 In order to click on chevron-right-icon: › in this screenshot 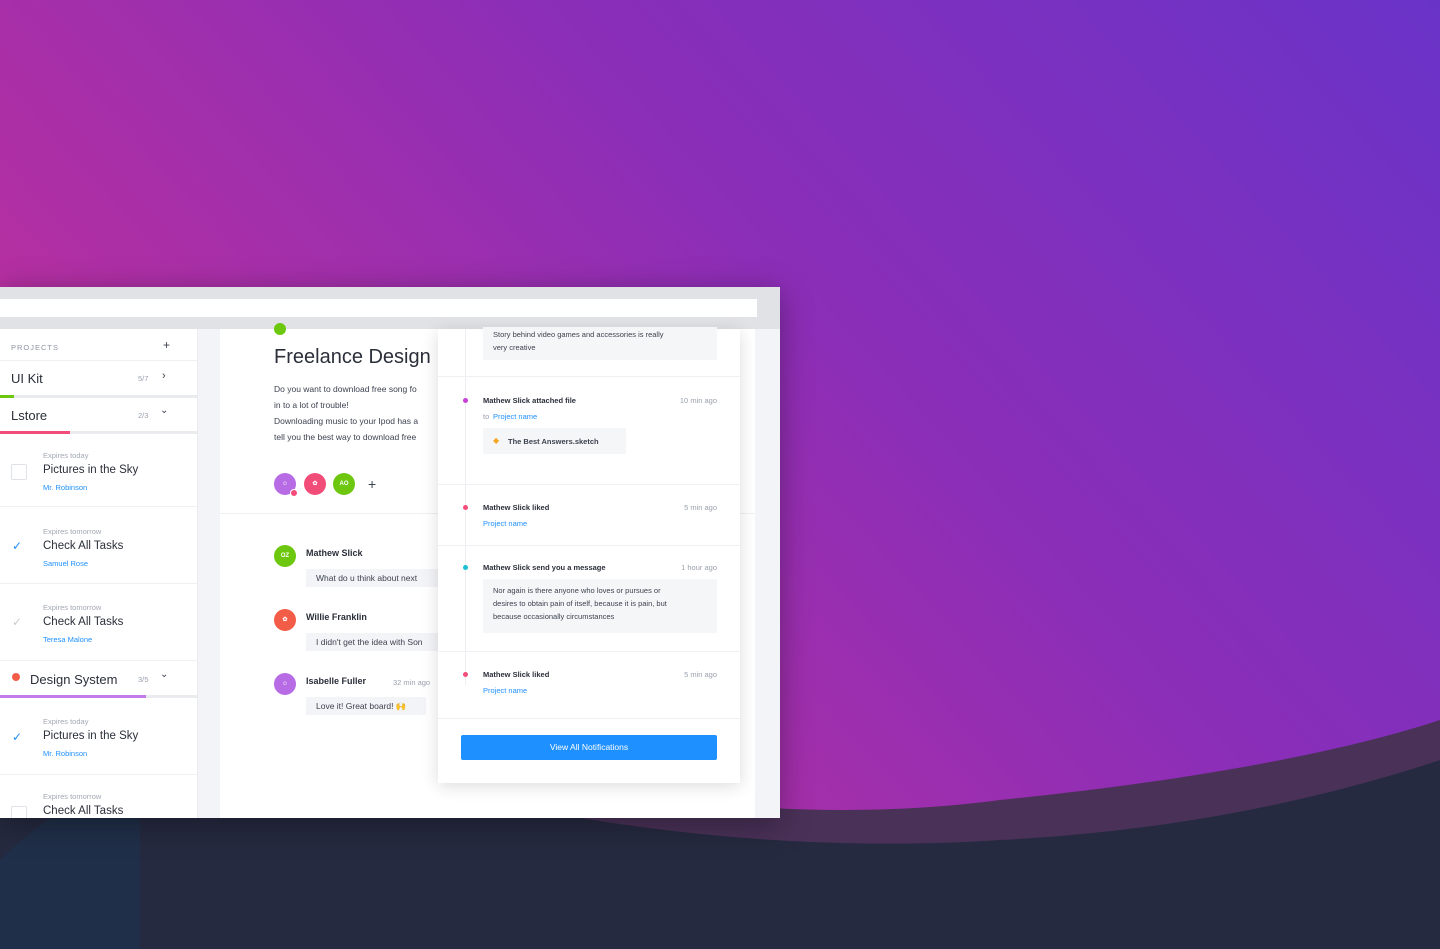, I will do `click(164, 376)`.